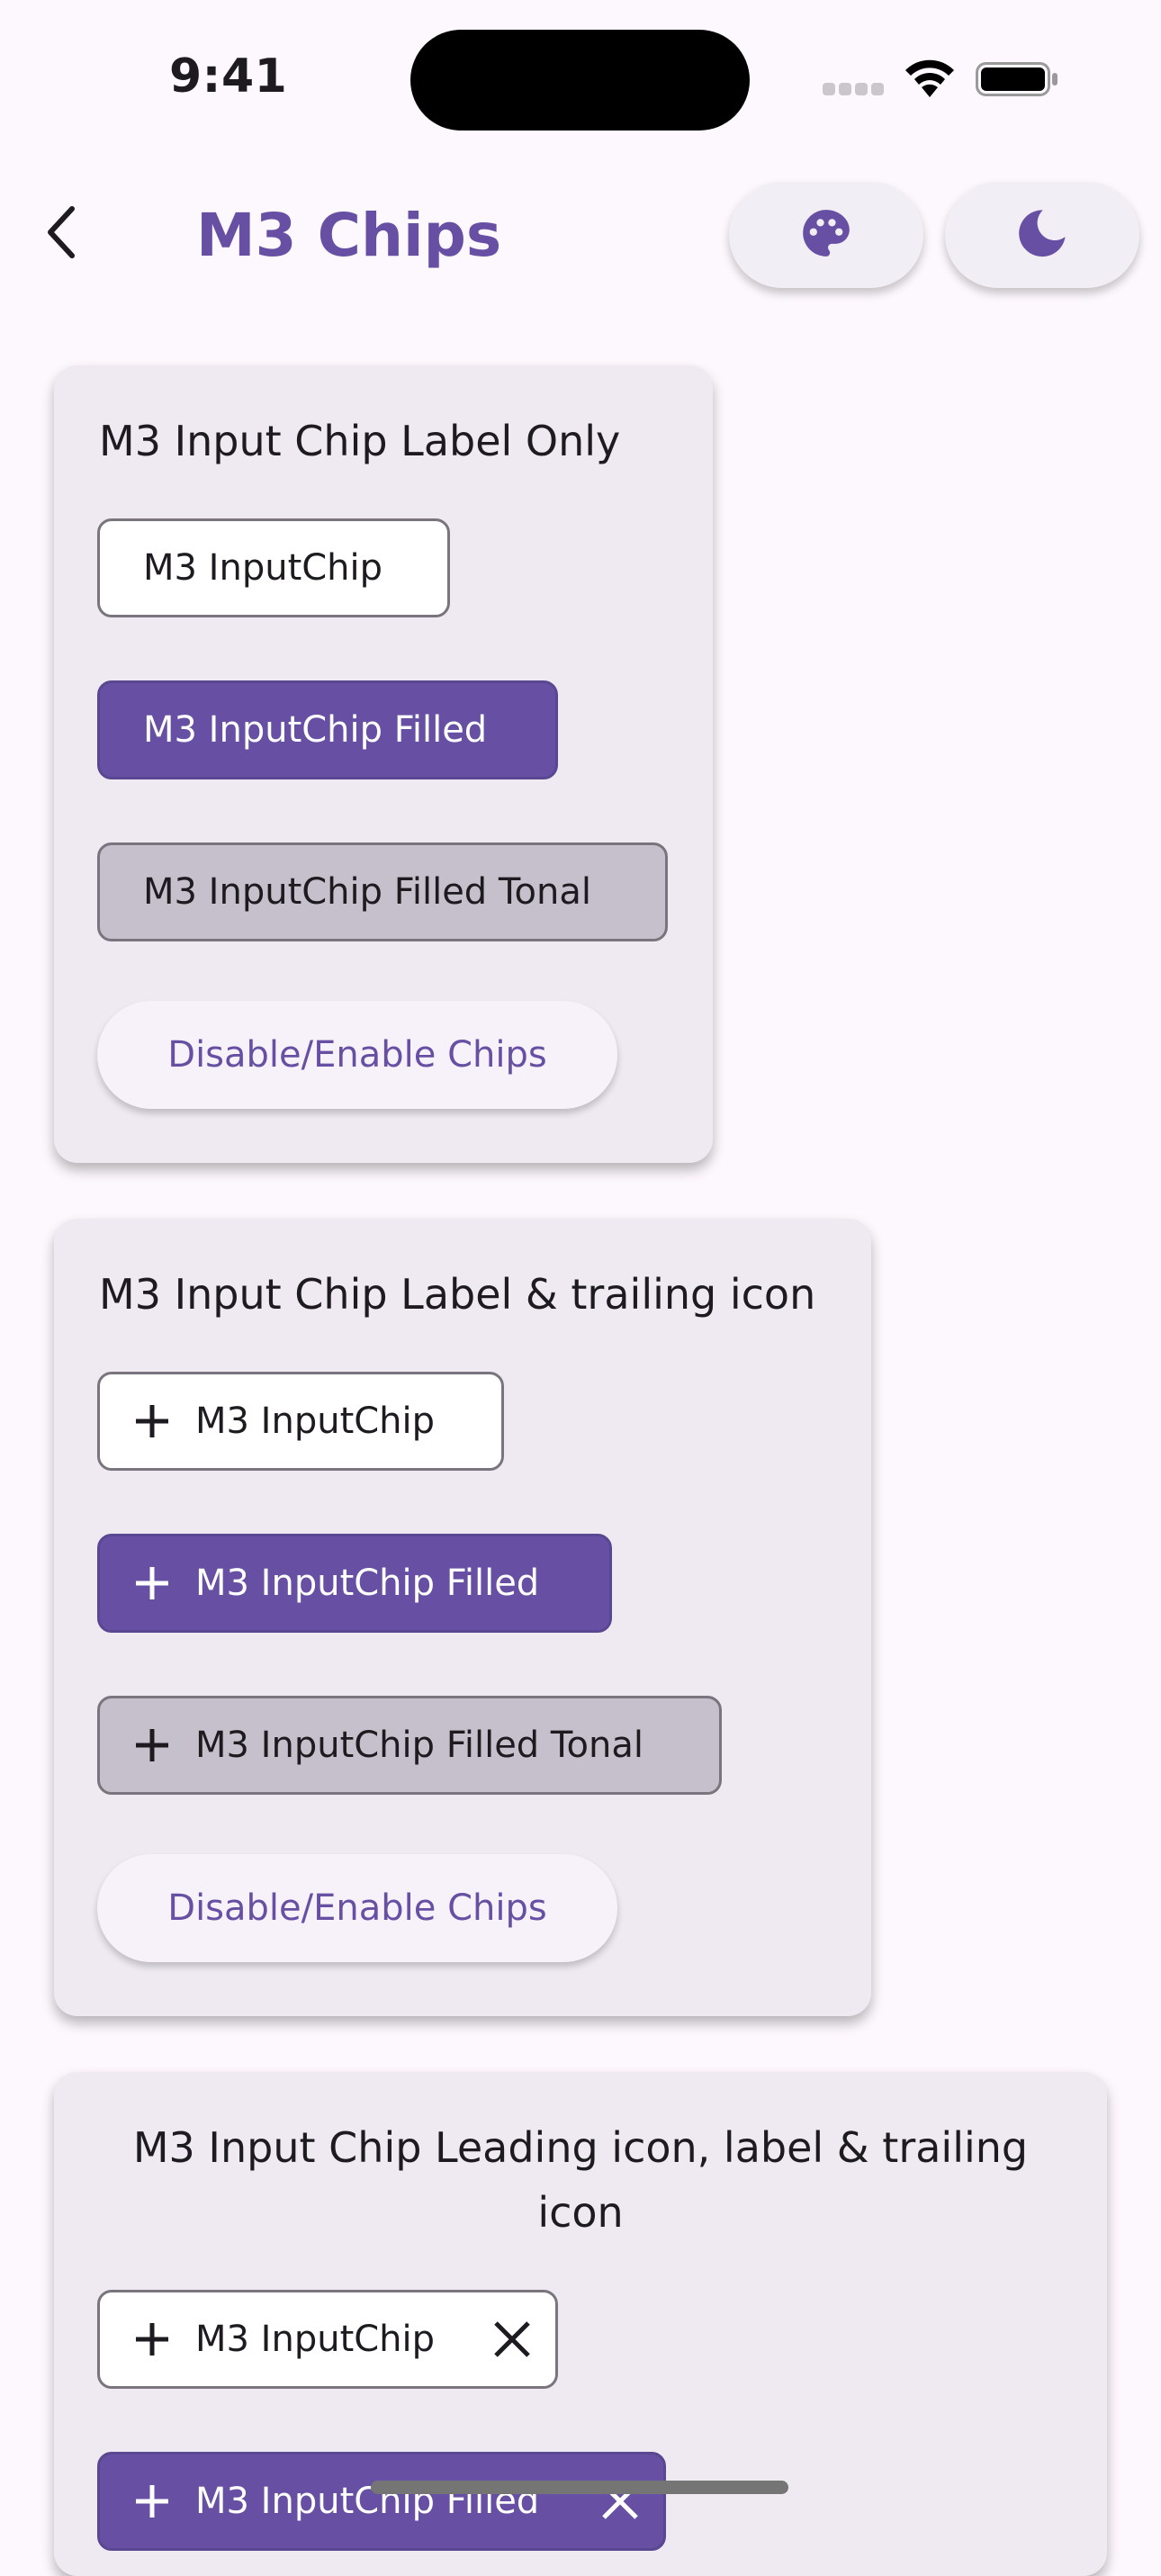 This screenshot has width=1161, height=2576. Describe the element at coordinates (229, 77) in the screenshot. I see `status-time: 9:41` at that location.